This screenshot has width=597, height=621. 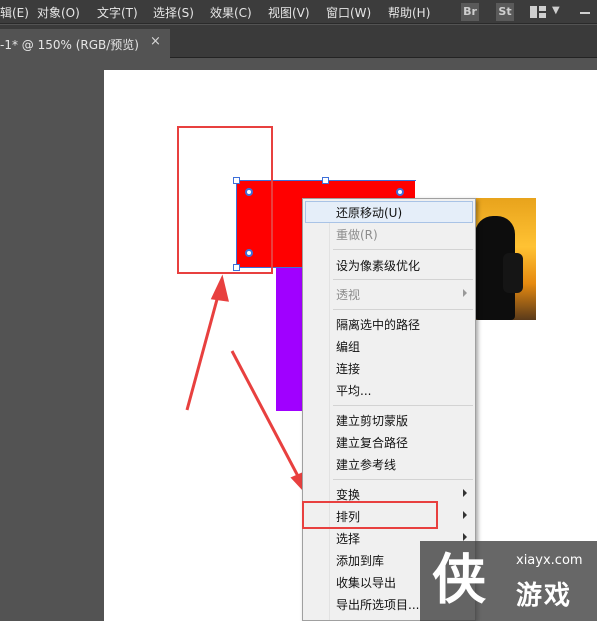 I want to click on annotation-box-arrange, so click(x=370, y=515).